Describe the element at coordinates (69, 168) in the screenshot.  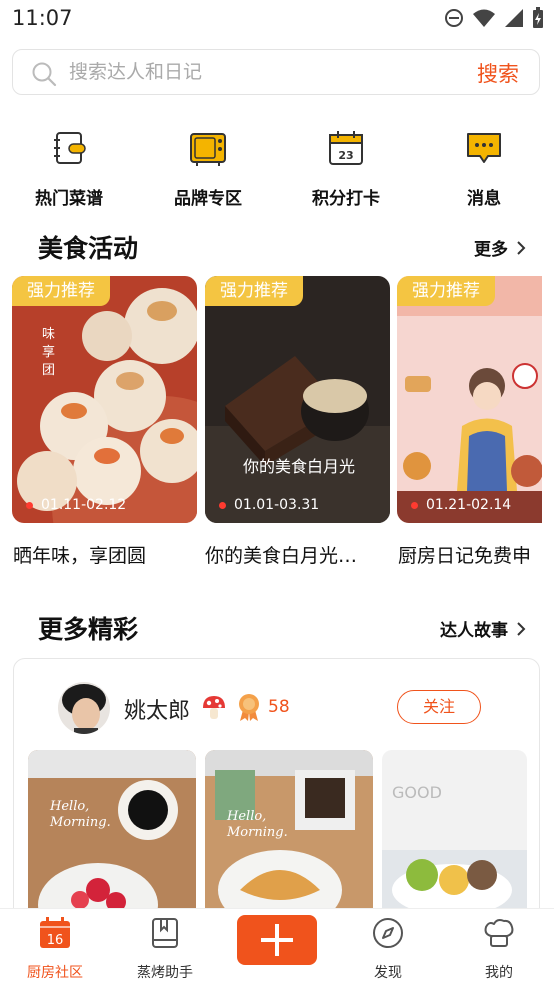
I see `quick-nav-recipes: 热门菜谱` at that location.